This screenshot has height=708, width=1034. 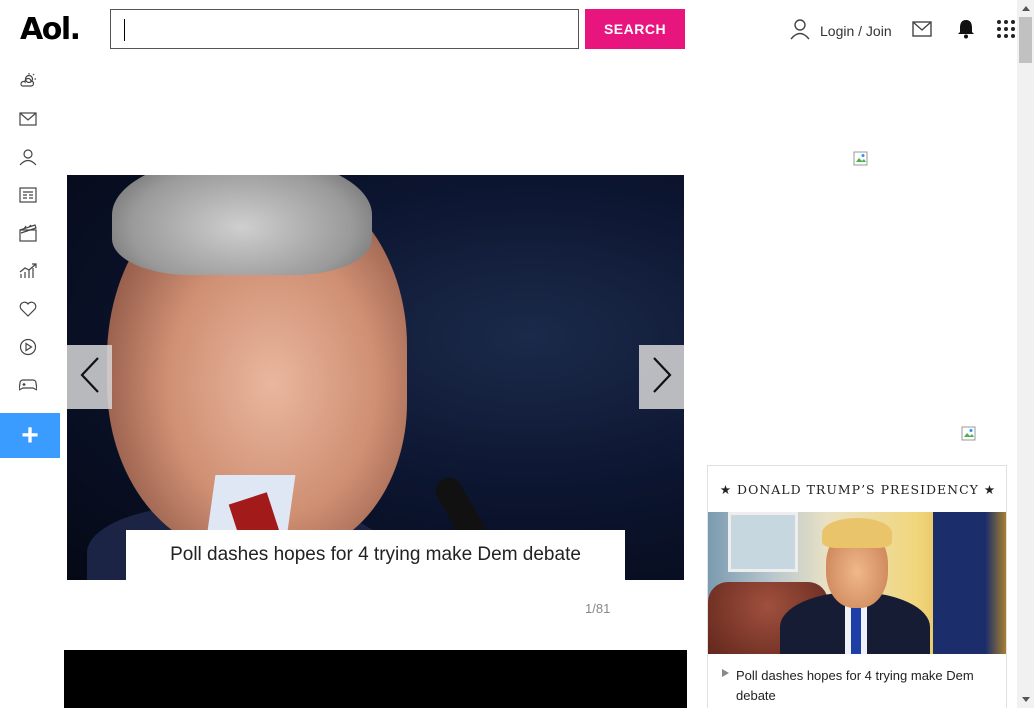 I want to click on nav-finance, so click(x=30, y=273).